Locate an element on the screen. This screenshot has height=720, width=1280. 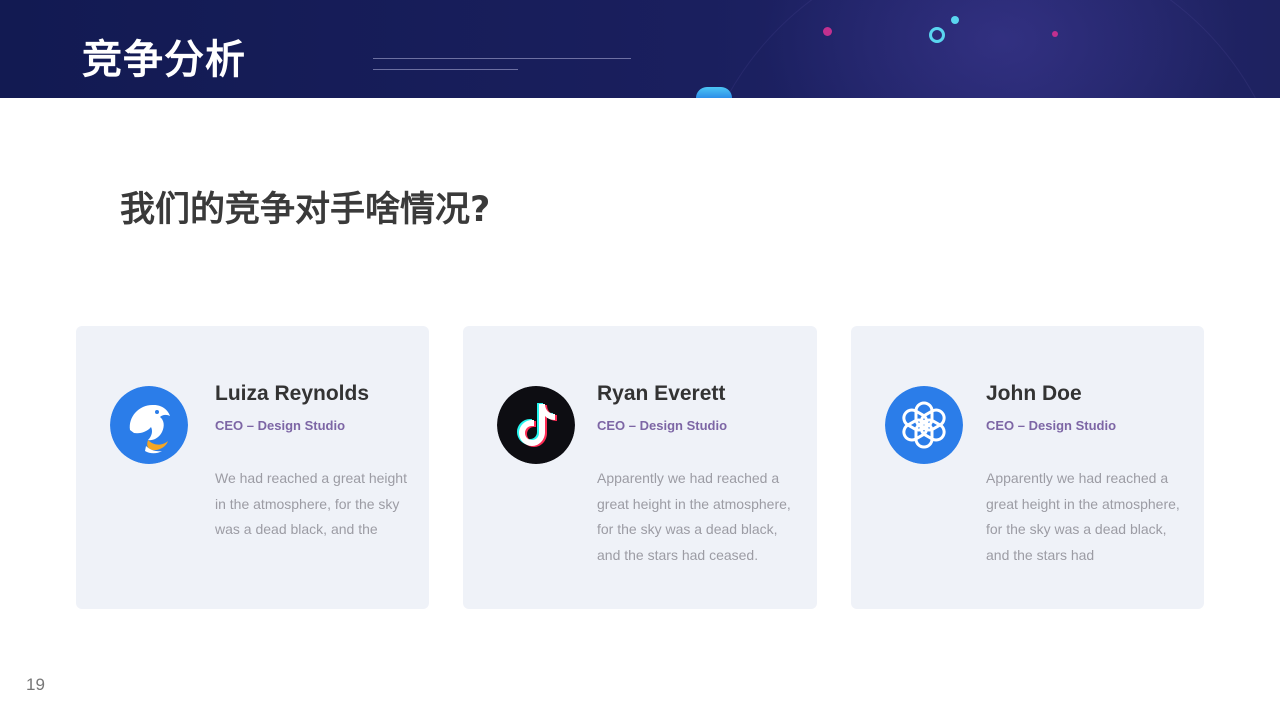
decorative-line-short is located at coordinates (445, 69).